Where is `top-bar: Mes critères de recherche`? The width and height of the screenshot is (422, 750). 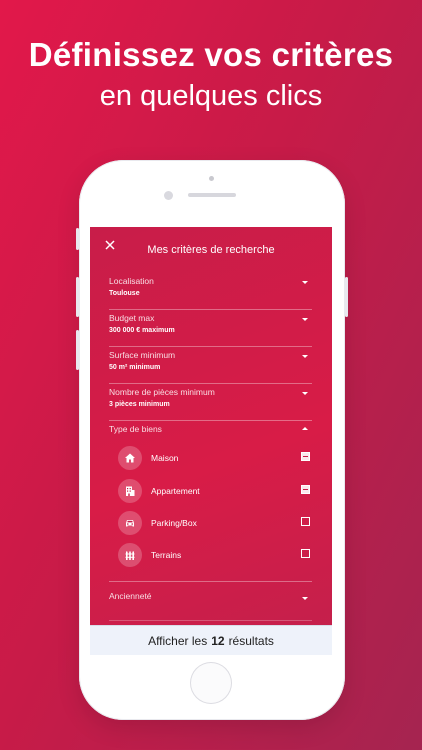
top-bar: Mes critères de recherche is located at coordinates (211, 250).